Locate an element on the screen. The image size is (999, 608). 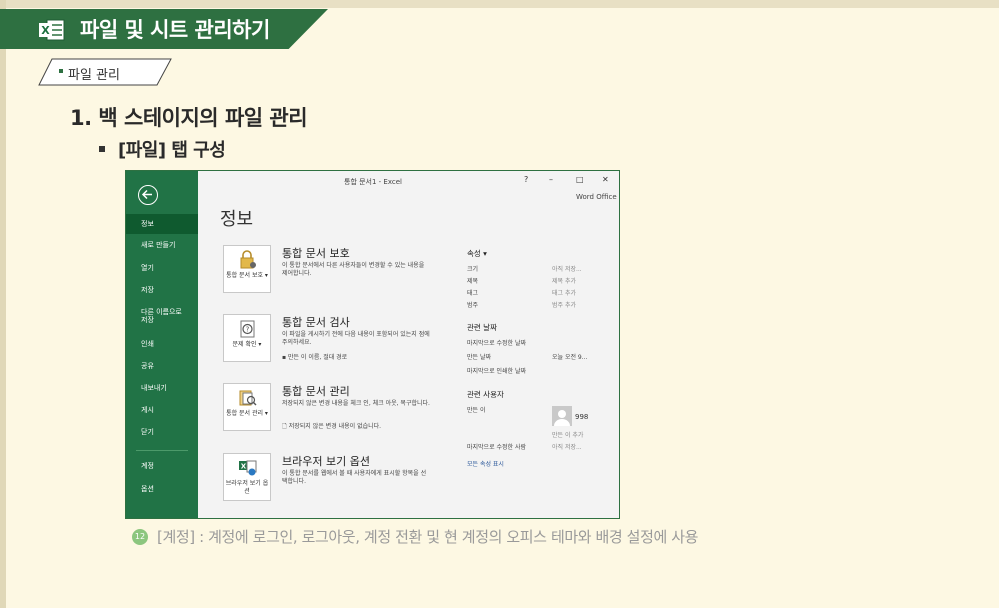
browser-view-options-button-label: 브라우저 보기 옵션 is located at coordinates (247, 487).